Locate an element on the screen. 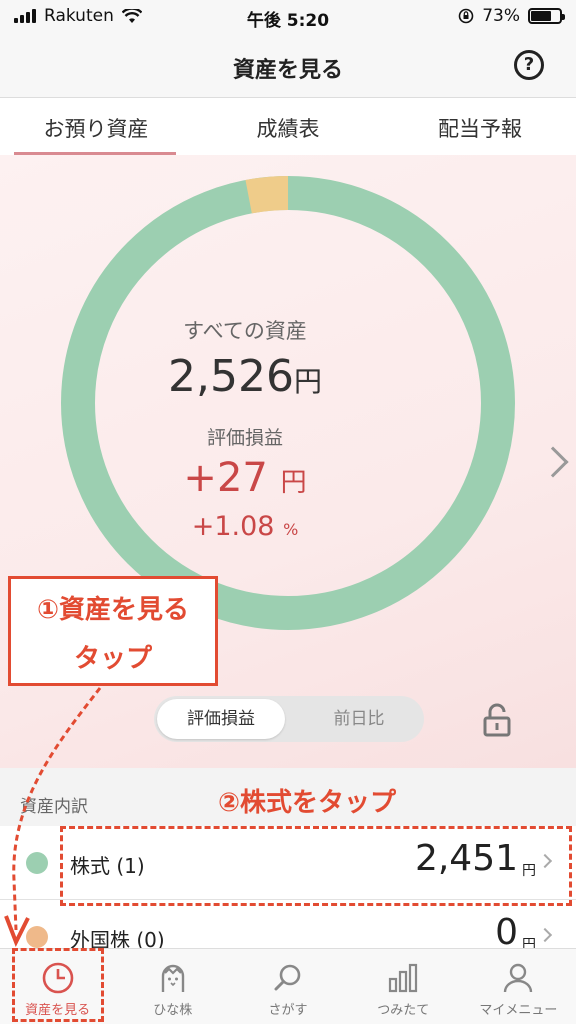 The height and width of the screenshot is (1024, 576). total-assets: 2,526円 is located at coordinates (245, 376).